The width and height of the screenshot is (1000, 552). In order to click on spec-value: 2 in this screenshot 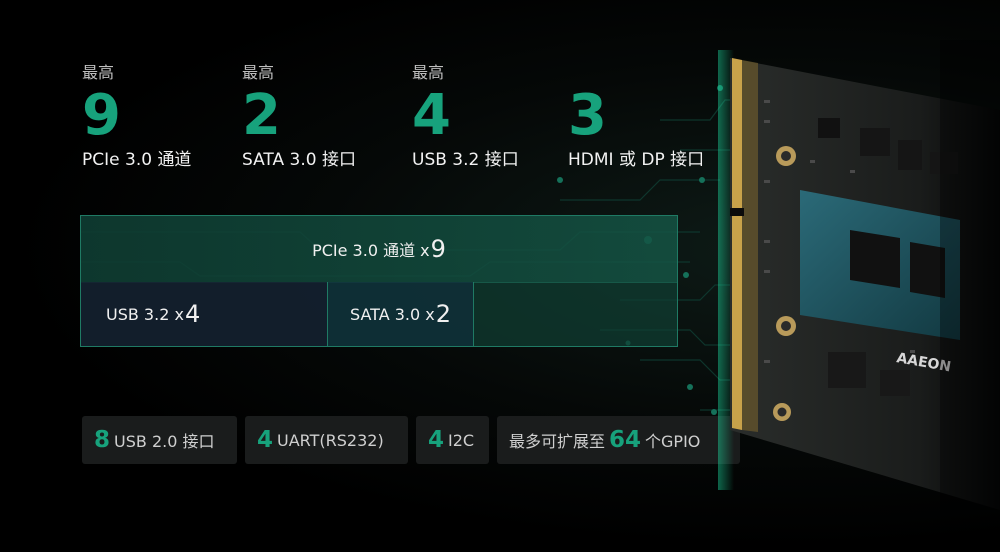, I will do `click(261, 115)`.